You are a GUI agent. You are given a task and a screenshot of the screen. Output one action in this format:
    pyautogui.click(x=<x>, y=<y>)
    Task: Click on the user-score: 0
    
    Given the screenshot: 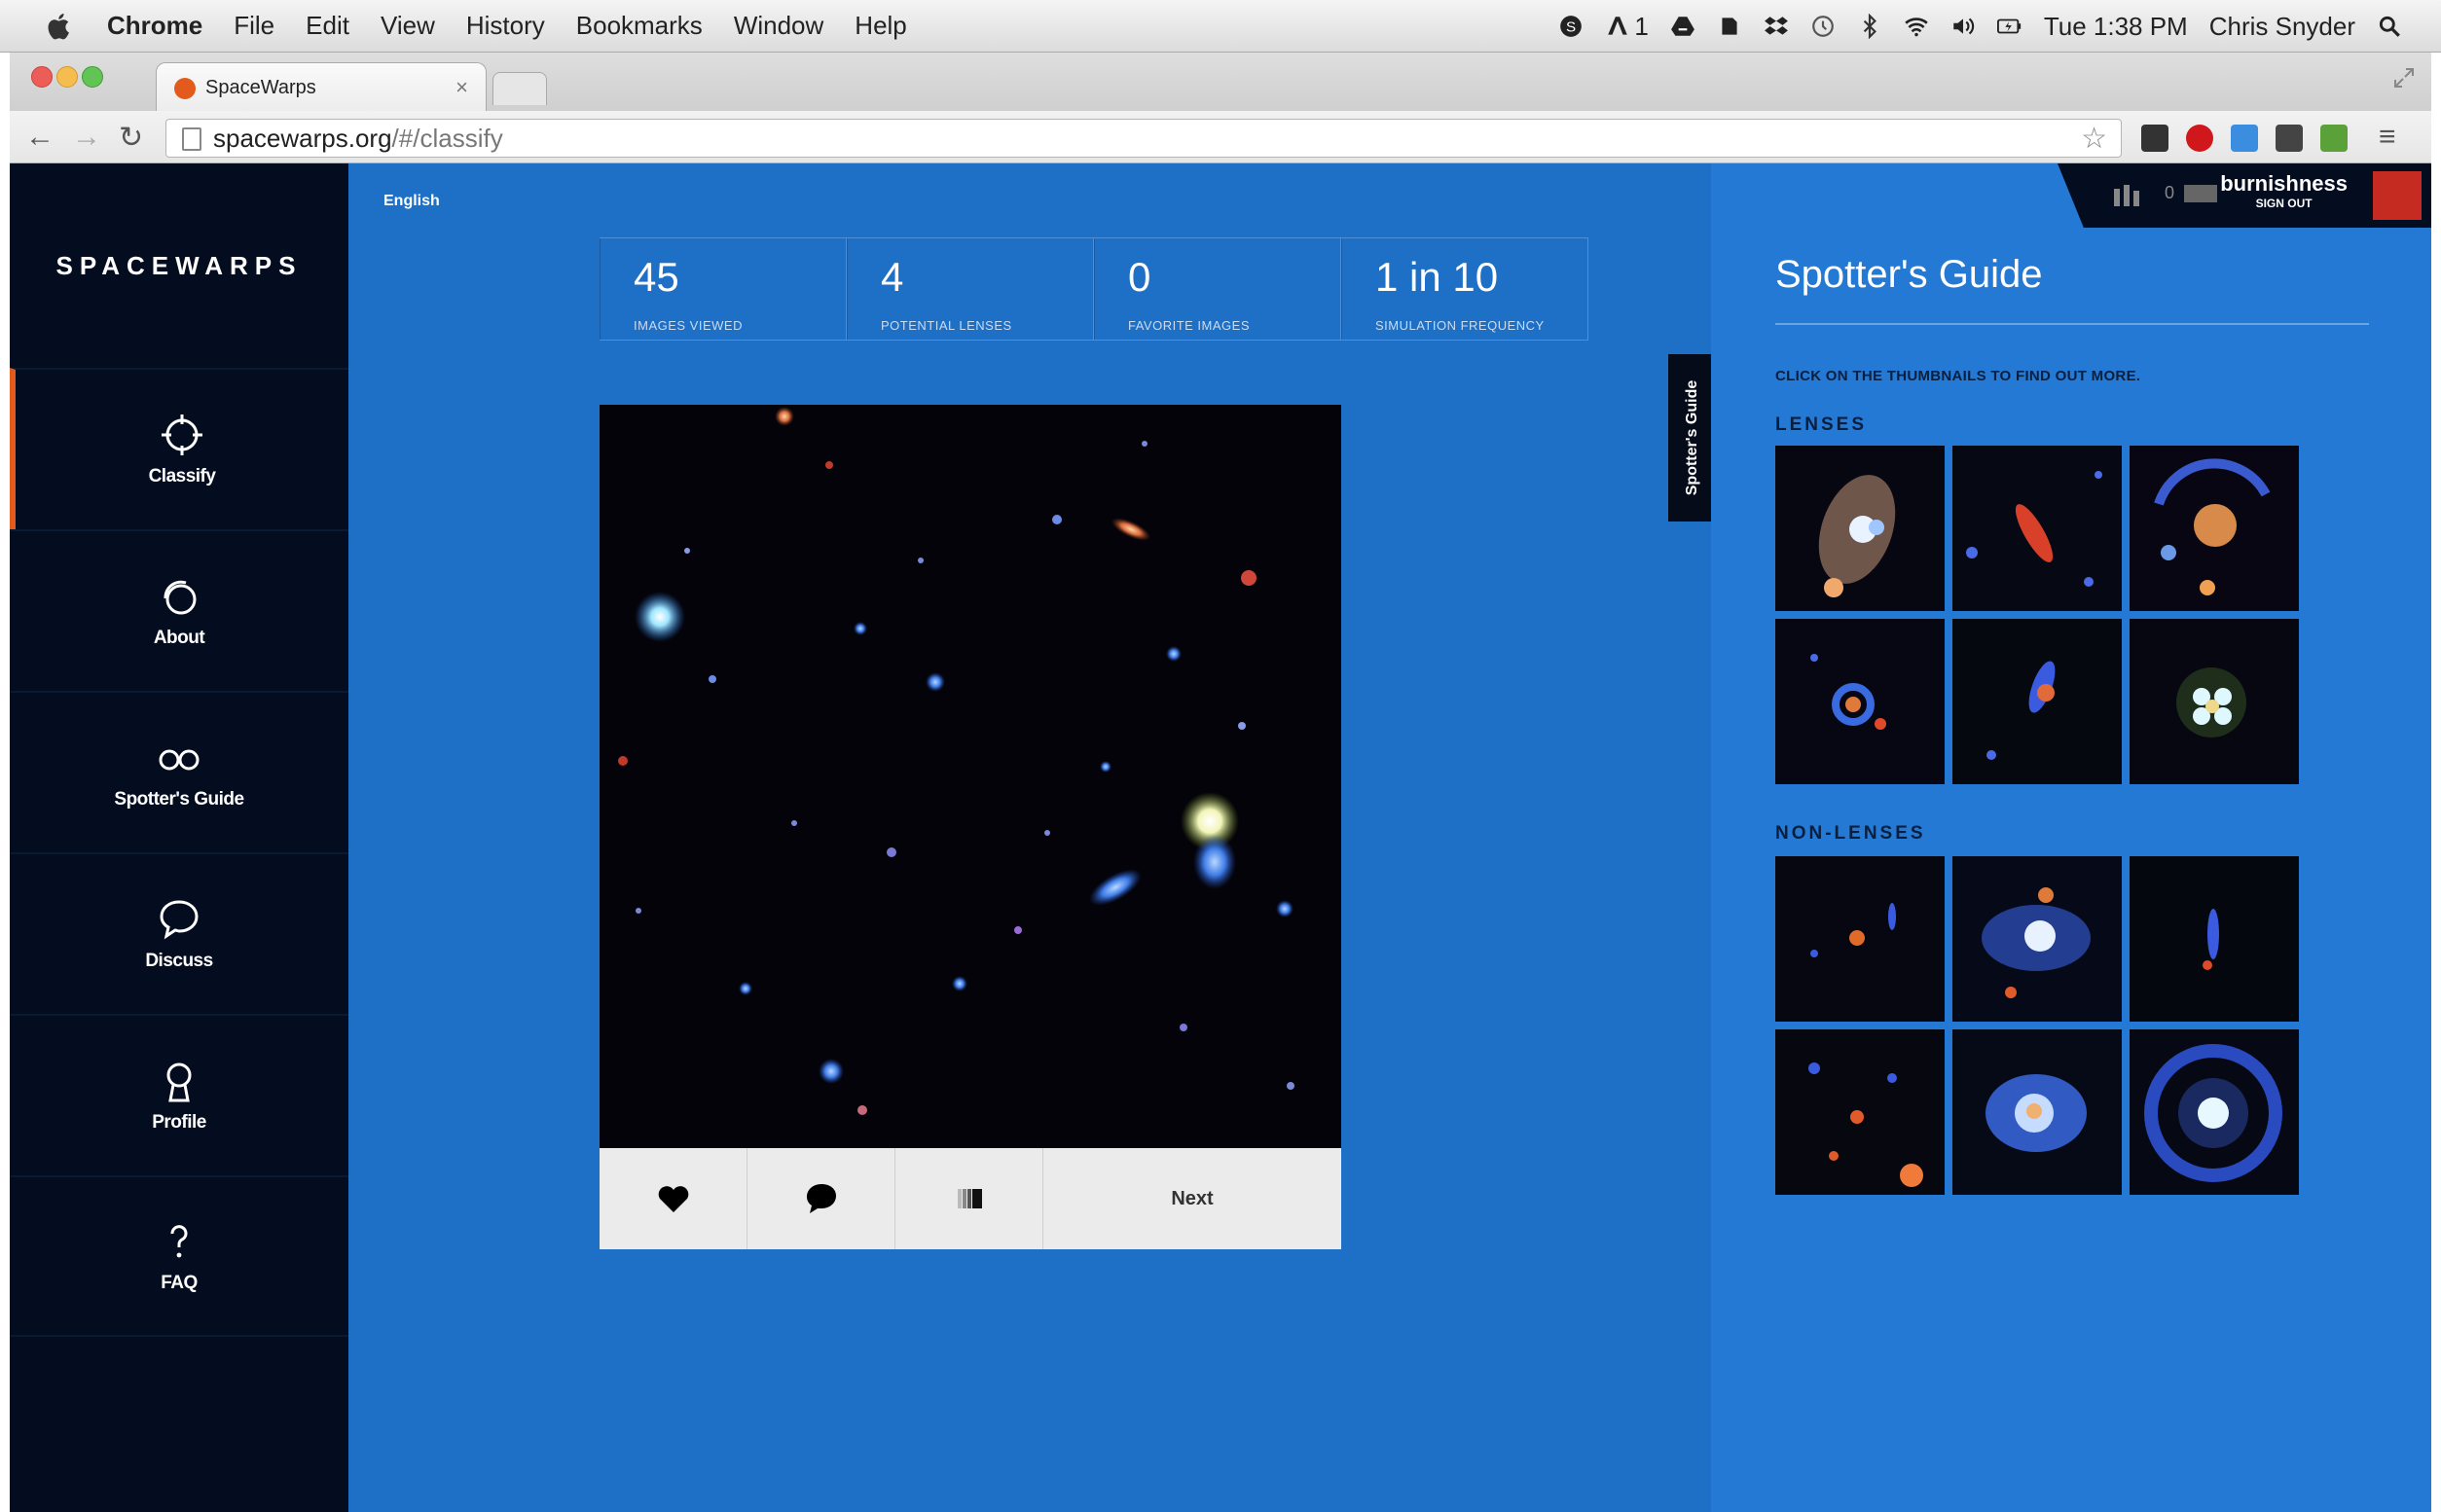 What is the action you would take?
    pyautogui.click(x=2170, y=192)
    